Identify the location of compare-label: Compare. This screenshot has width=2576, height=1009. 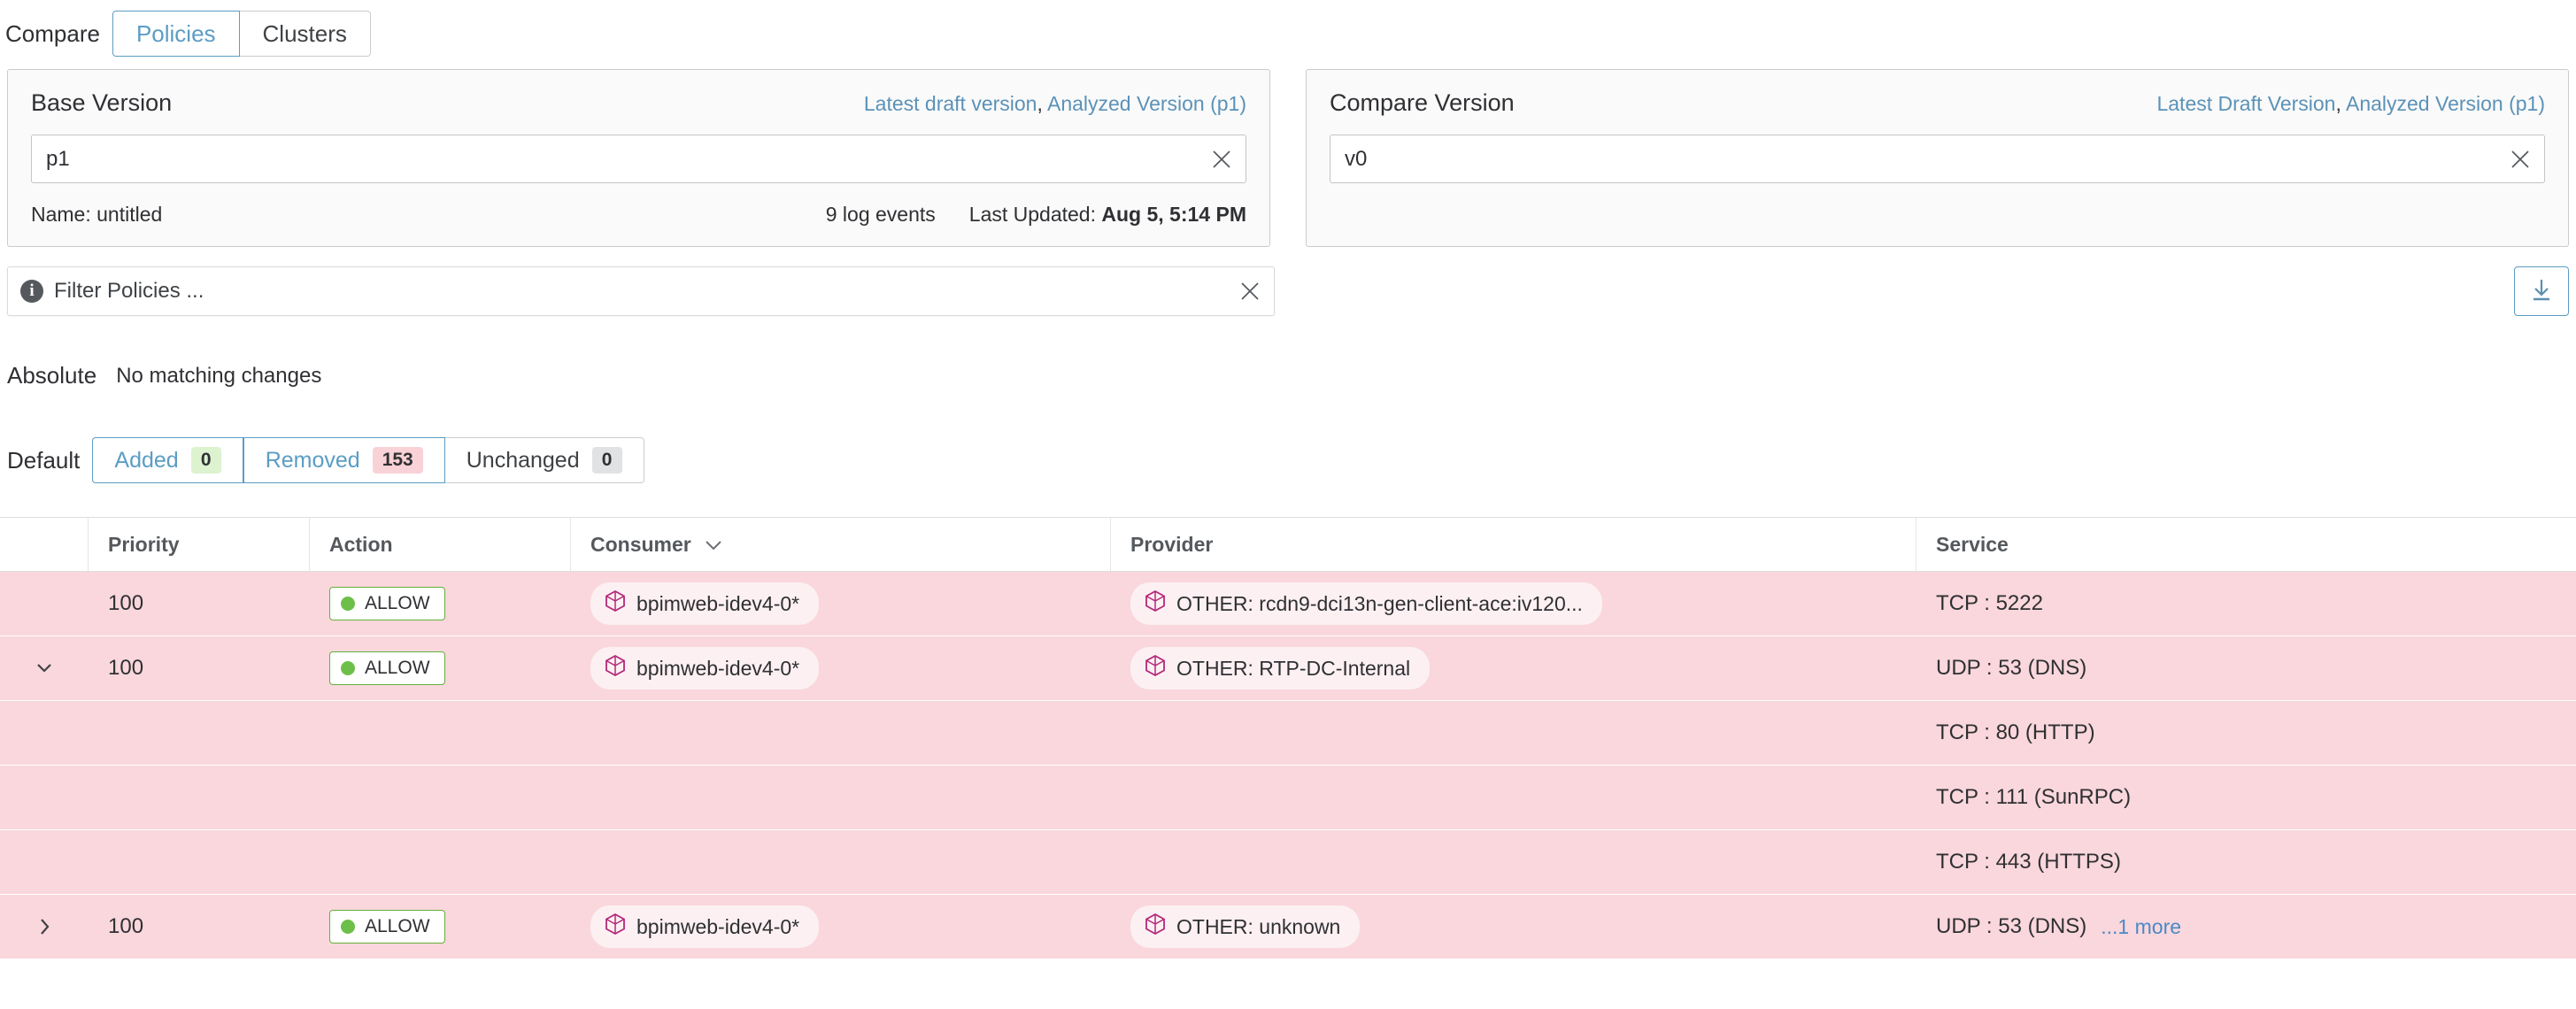
(52, 33).